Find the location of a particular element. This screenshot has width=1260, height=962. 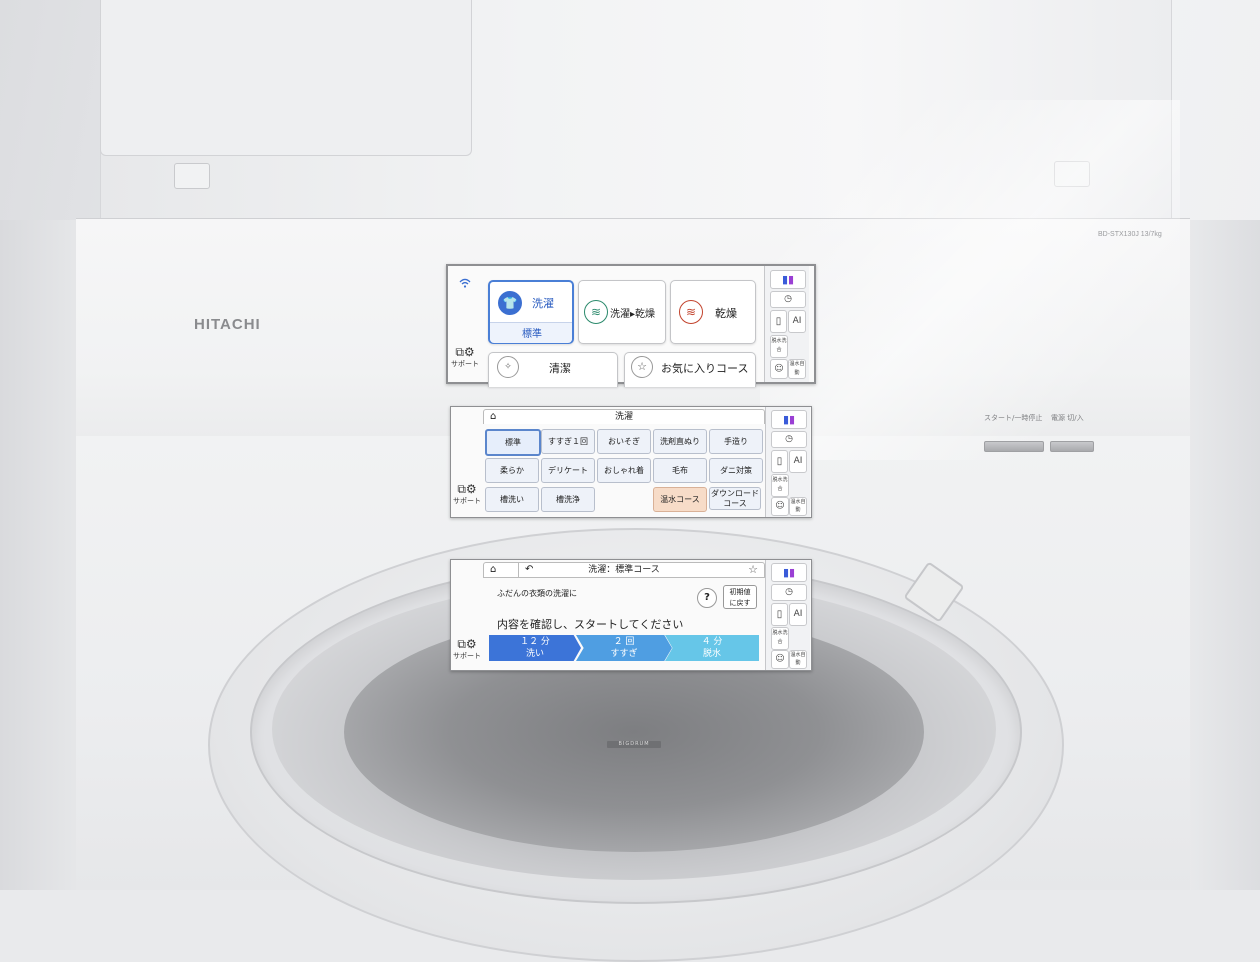

detergent-lid is located at coordinates (286, 78).